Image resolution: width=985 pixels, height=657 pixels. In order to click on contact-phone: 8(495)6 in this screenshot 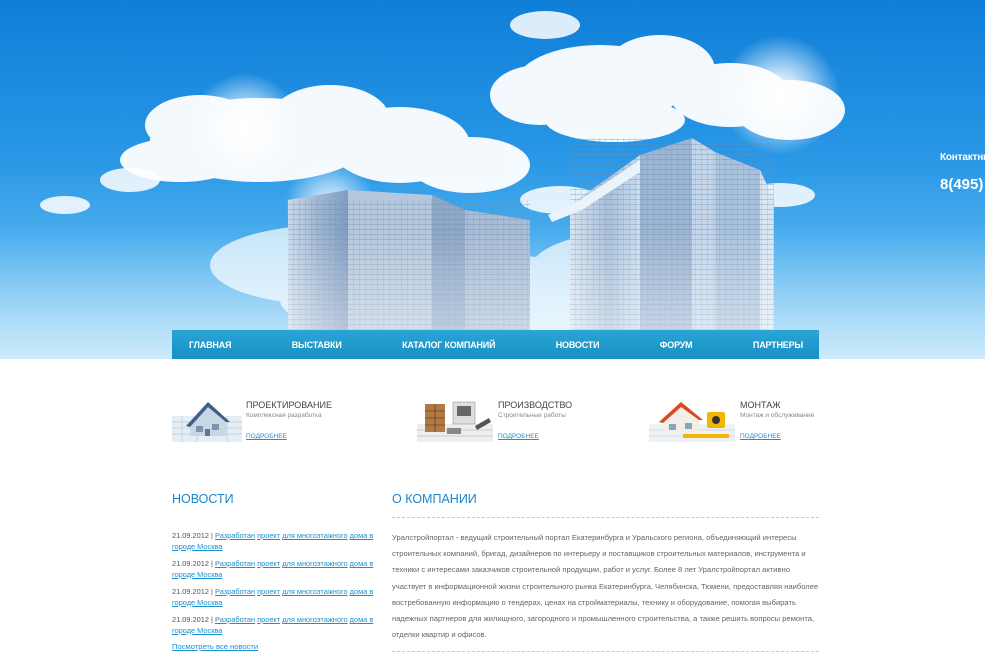, I will do `click(962, 180)`.